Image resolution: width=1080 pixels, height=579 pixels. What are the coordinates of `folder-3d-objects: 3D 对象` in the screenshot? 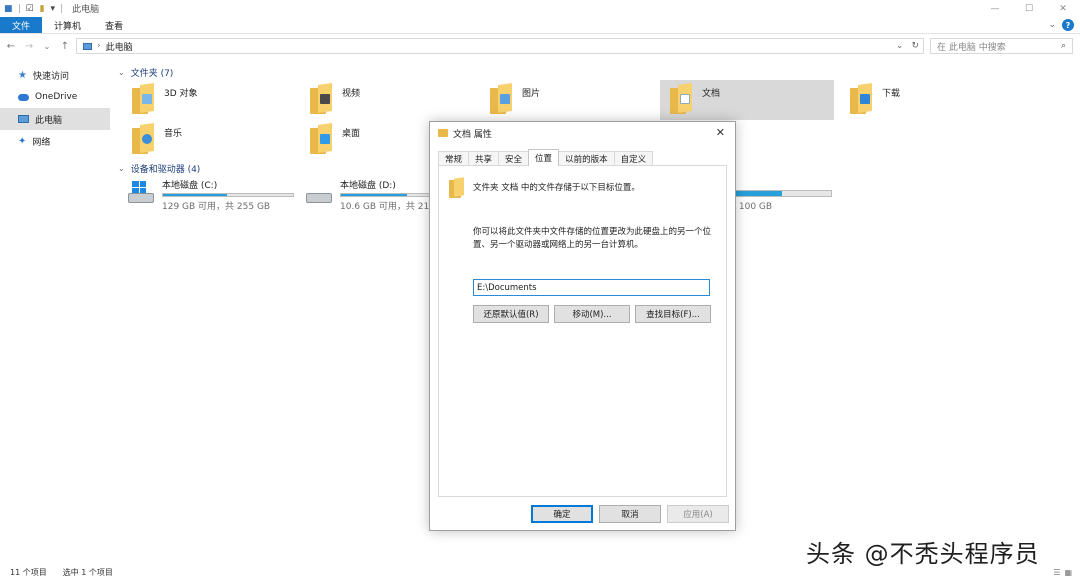 It's located at (209, 100).